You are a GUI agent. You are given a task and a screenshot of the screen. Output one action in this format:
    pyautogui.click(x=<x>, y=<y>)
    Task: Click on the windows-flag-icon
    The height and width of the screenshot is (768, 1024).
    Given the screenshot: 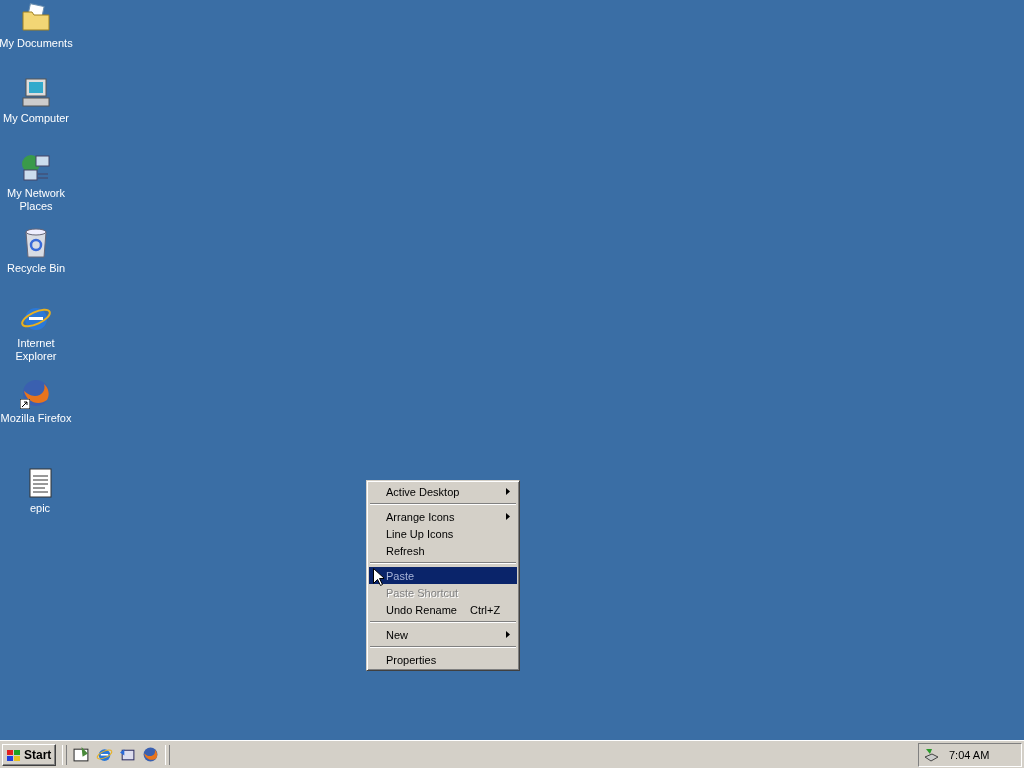 What is the action you would take?
    pyautogui.click(x=14, y=754)
    